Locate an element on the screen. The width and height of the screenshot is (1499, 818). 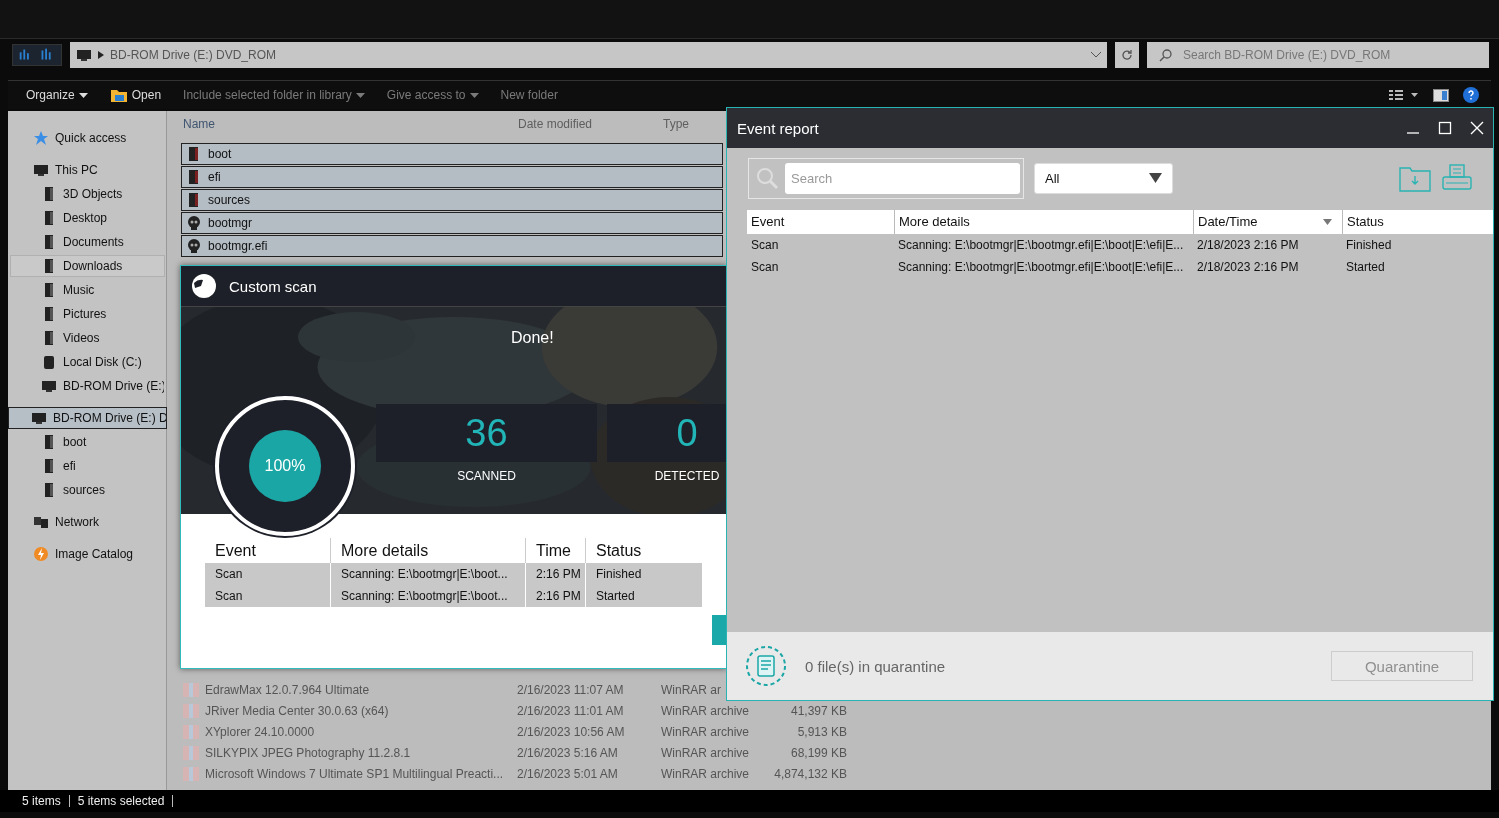
sidebar-item: Pictures is located at coordinates (87, 314).